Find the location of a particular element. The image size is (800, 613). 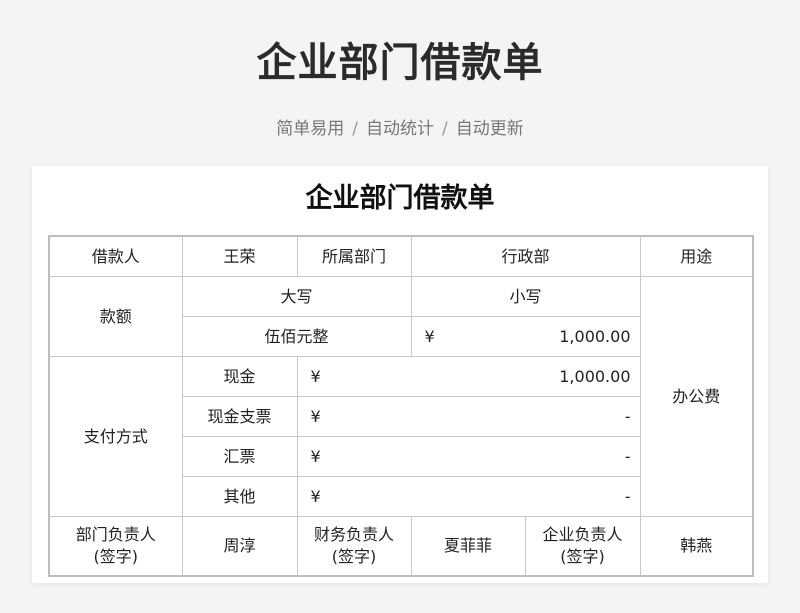

subtitle-item: 简单易用 is located at coordinates (310, 129).